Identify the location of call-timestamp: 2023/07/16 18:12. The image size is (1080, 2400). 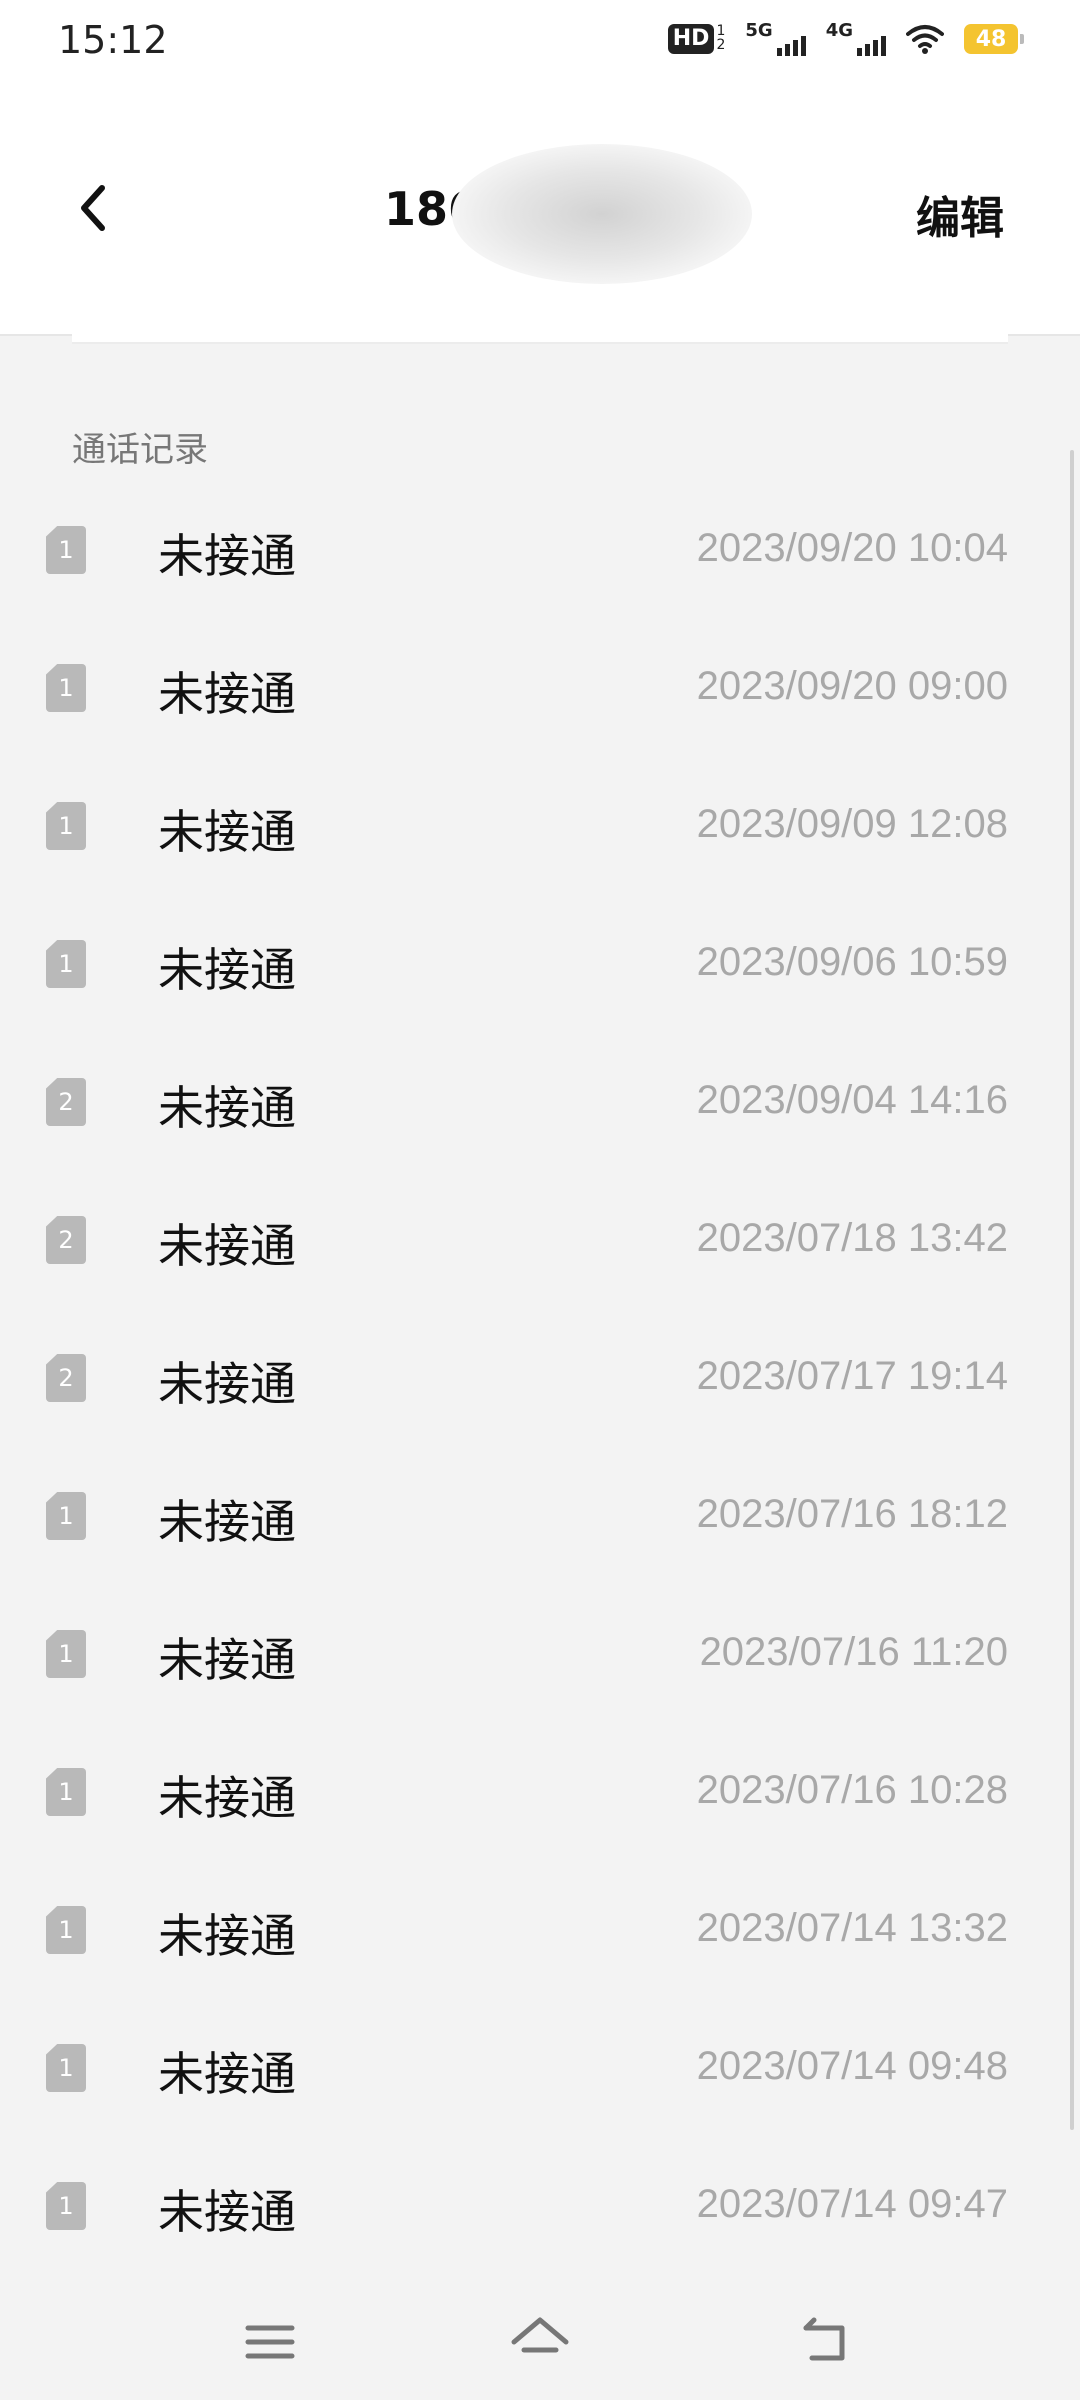
(852, 1514).